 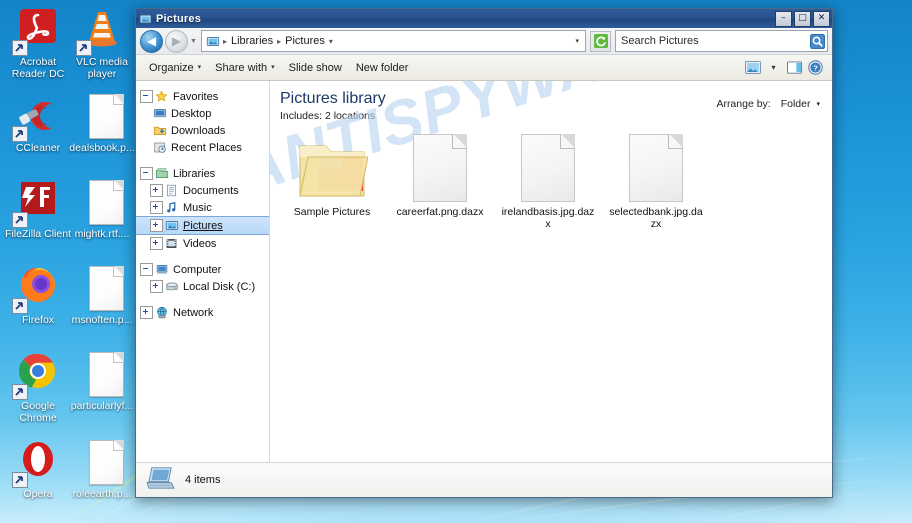 I want to click on desktop-icon-opera: Opera, so click(x=38, y=469).